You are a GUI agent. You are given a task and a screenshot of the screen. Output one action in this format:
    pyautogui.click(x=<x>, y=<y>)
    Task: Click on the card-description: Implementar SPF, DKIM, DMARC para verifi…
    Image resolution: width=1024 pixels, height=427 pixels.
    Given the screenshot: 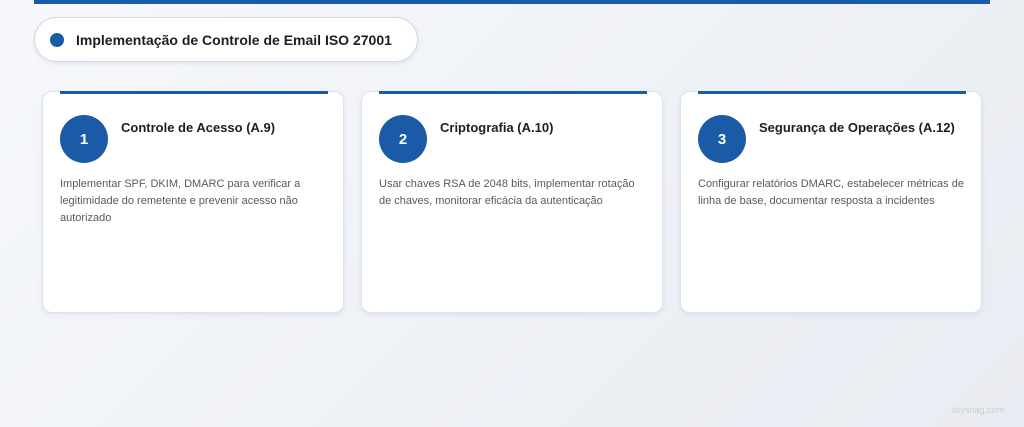 What is the action you would take?
    pyautogui.click(x=180, y=201)
    